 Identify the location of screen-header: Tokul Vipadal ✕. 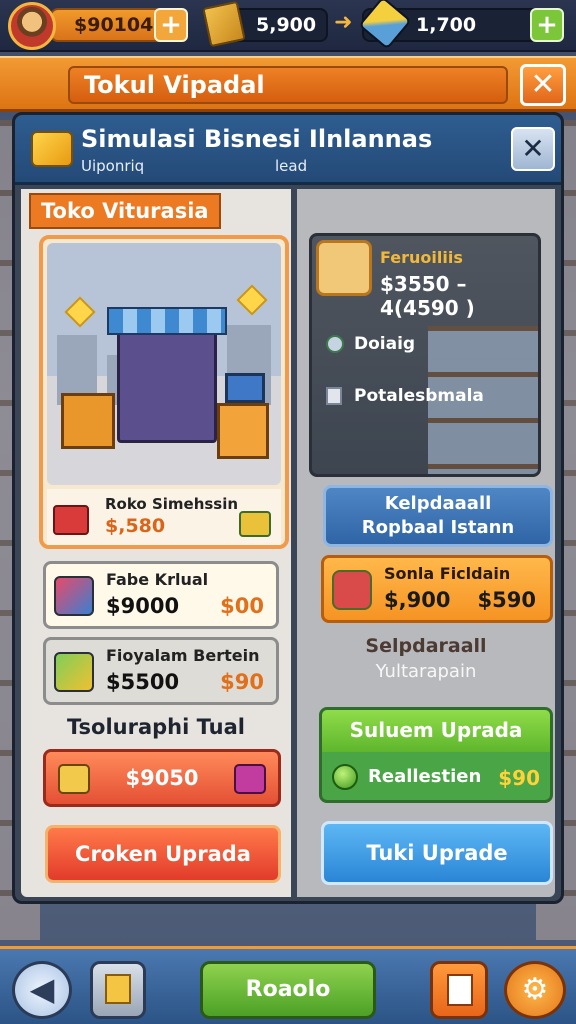
(288, 84).